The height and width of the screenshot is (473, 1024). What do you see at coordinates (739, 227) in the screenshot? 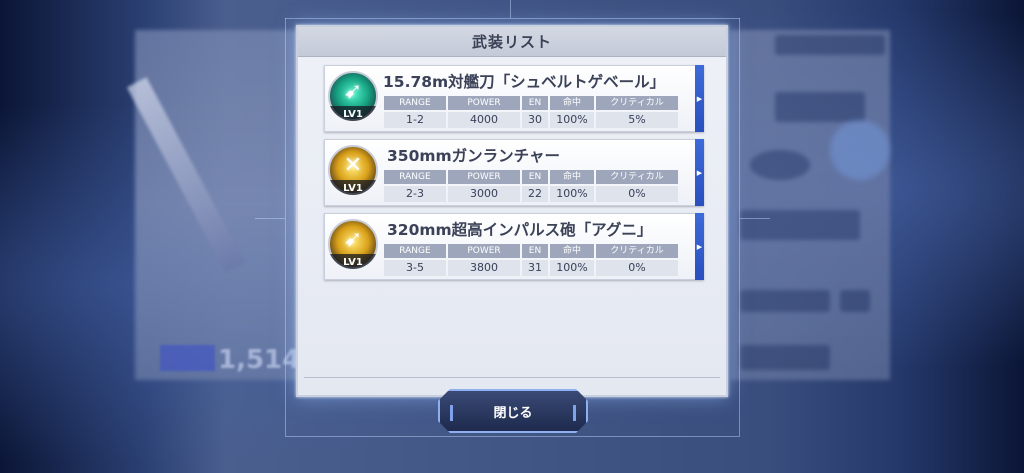
I see `hud-frame-right` at bounding box center [739, 227].